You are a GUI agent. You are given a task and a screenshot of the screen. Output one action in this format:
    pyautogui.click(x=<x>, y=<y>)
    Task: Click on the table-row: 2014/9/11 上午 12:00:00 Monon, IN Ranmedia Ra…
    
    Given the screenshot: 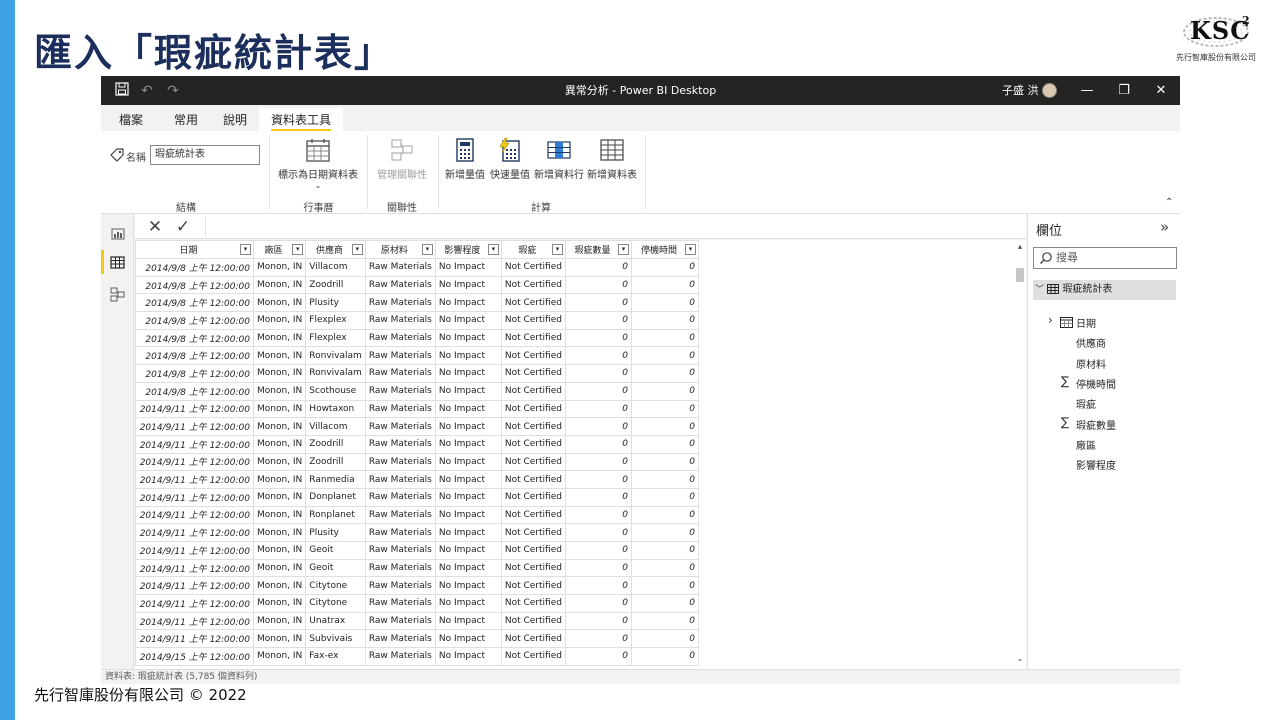 What is the action you would take?
    pyautogui.click(x=417, y=479)
    